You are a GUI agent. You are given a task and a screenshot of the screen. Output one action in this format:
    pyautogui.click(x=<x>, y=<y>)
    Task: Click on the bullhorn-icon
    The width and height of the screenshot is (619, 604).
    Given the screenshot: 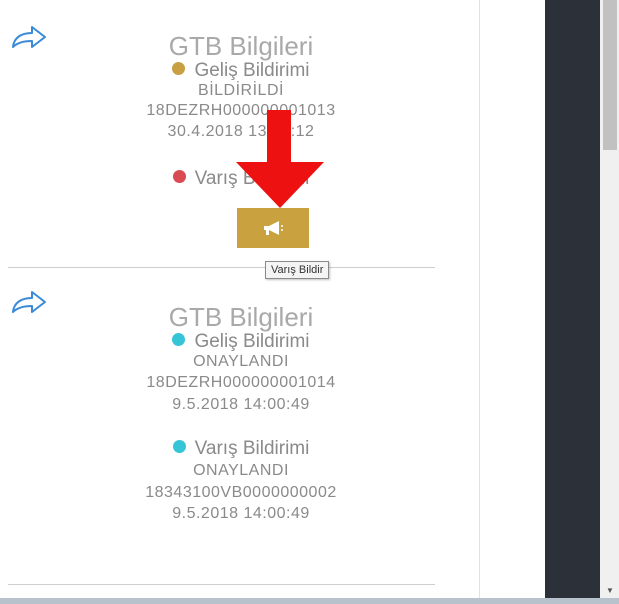 What is the action you would take?
    pyautogui.click(x=273, y=228)
    